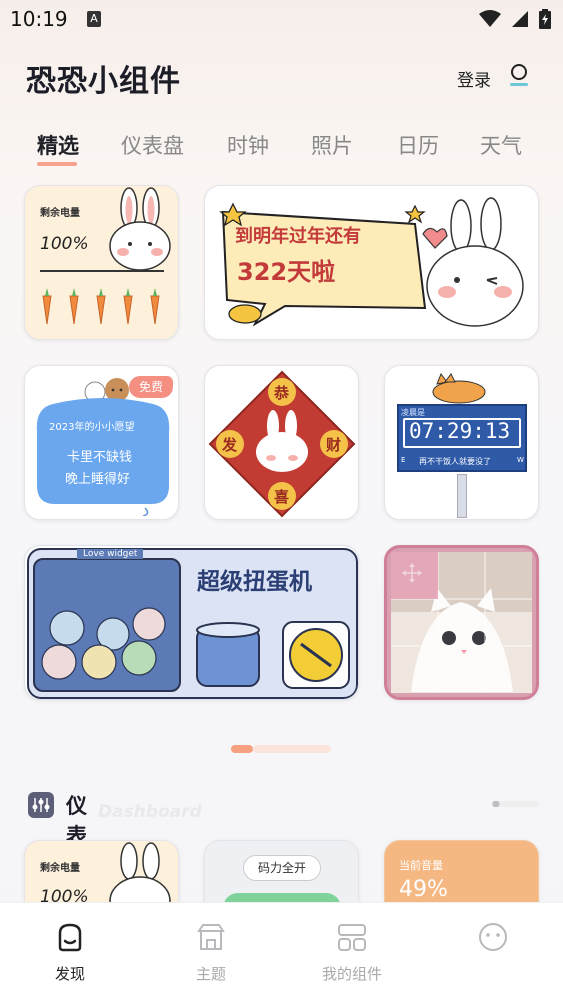 Image resolution: width=563 pixels, height=1000 pixels. What do you see at coordinates (462, 496) in the screenshot?
I see `clock-pole` at bounding box center [462, 496].